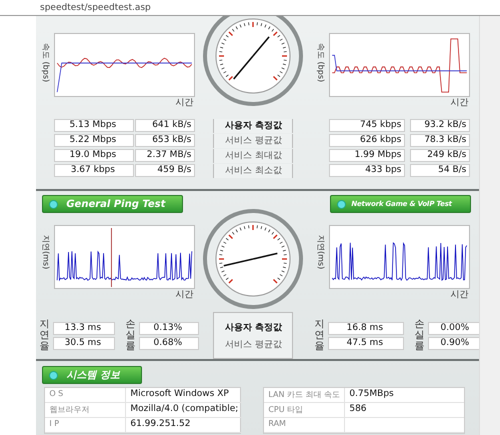 Image resolution: width=500 pixels, height=435 pixels. Describe the element at coordinates (169, 328) in the screenshot. I see `value-cell: 0.13%` at that location.